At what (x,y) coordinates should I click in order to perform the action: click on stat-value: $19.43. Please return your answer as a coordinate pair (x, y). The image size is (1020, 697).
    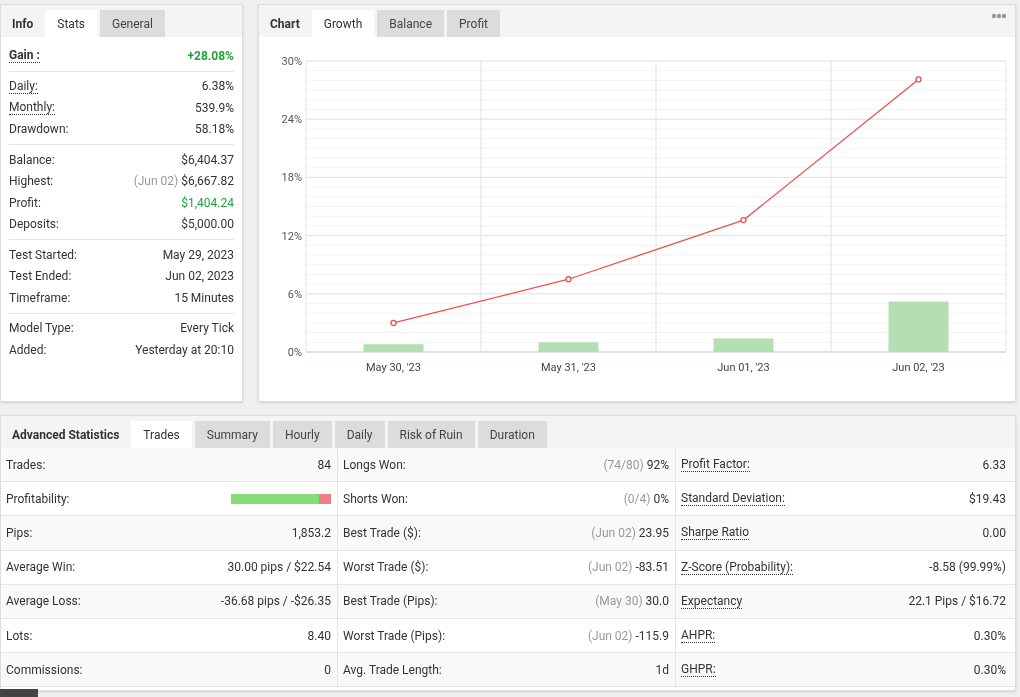
    Looking at the image, I should click on (987, 499).